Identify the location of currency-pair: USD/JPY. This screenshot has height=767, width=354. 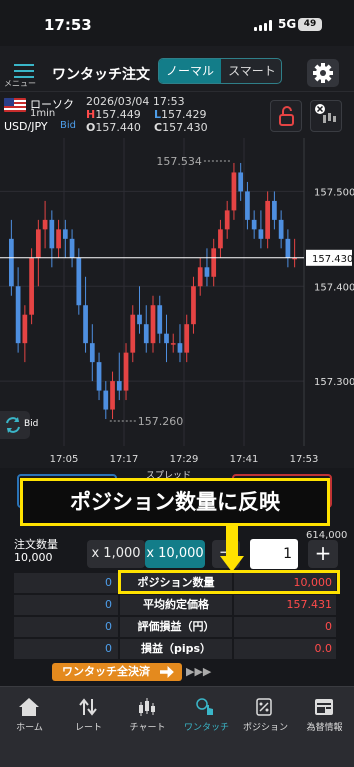
(26, 126).